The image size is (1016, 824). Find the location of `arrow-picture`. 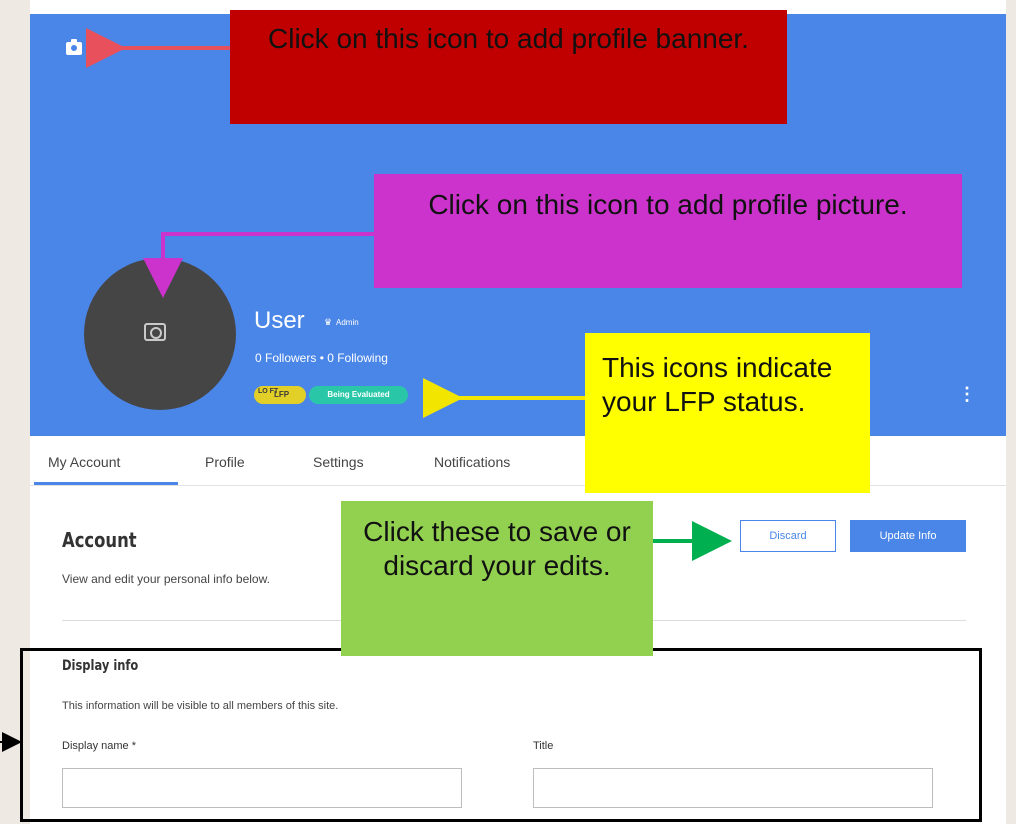

arrow-picture is located at coordinates (258, 265).